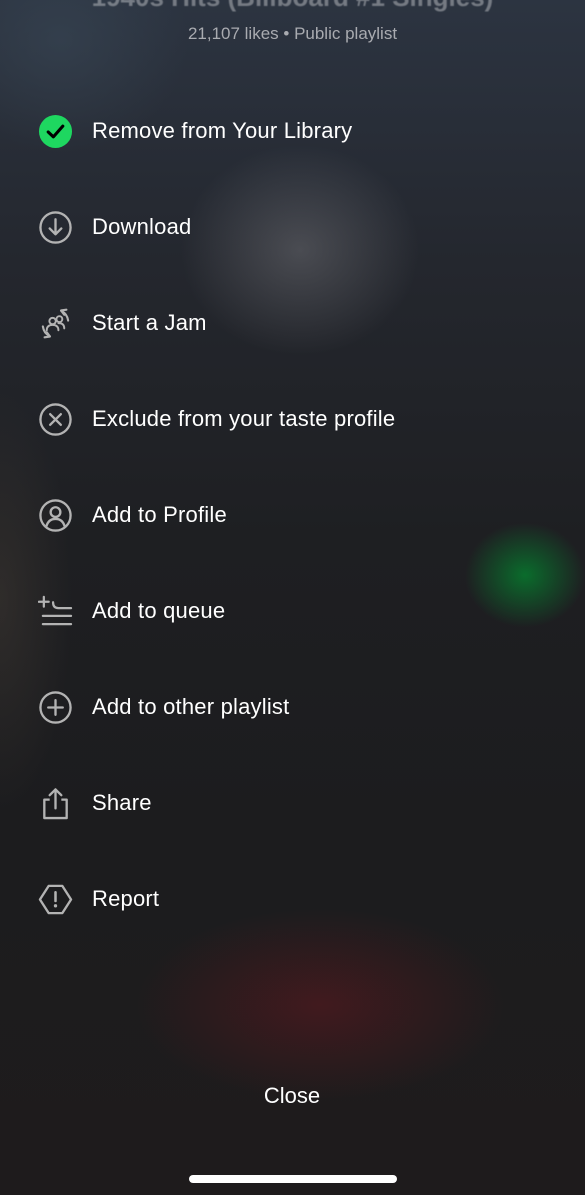 Image resolution: width=585 pixels, height=1195 pixels. I want to click on menu-item-label: Add to queue, so click(159, 610).